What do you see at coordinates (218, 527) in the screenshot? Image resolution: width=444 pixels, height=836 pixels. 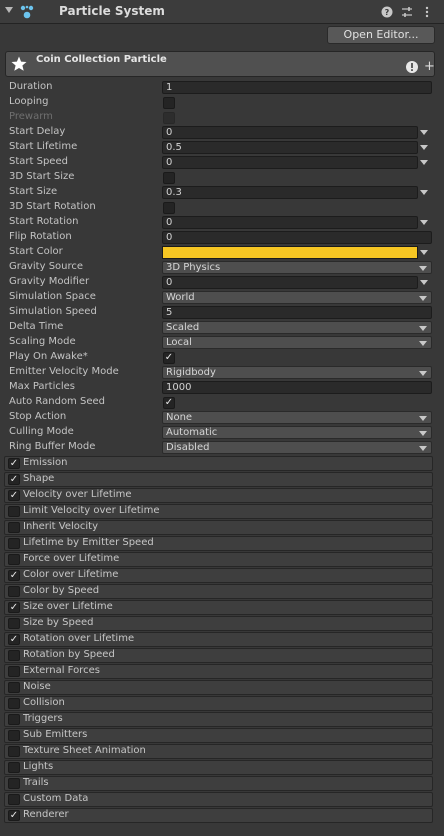 I see `module-header: Inherit Velocity` at bounding box center [218, 527].